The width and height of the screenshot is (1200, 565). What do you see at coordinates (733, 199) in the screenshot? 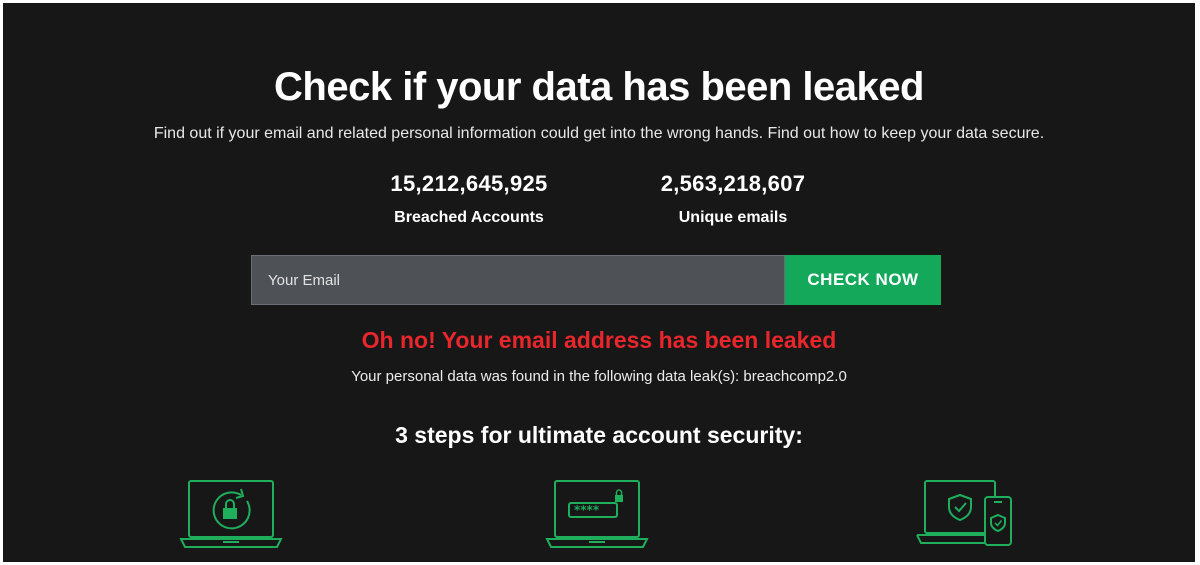
I see `stat-unique-emails: 2,563,218,607 Unique emails` at bounding box center [733, 199].